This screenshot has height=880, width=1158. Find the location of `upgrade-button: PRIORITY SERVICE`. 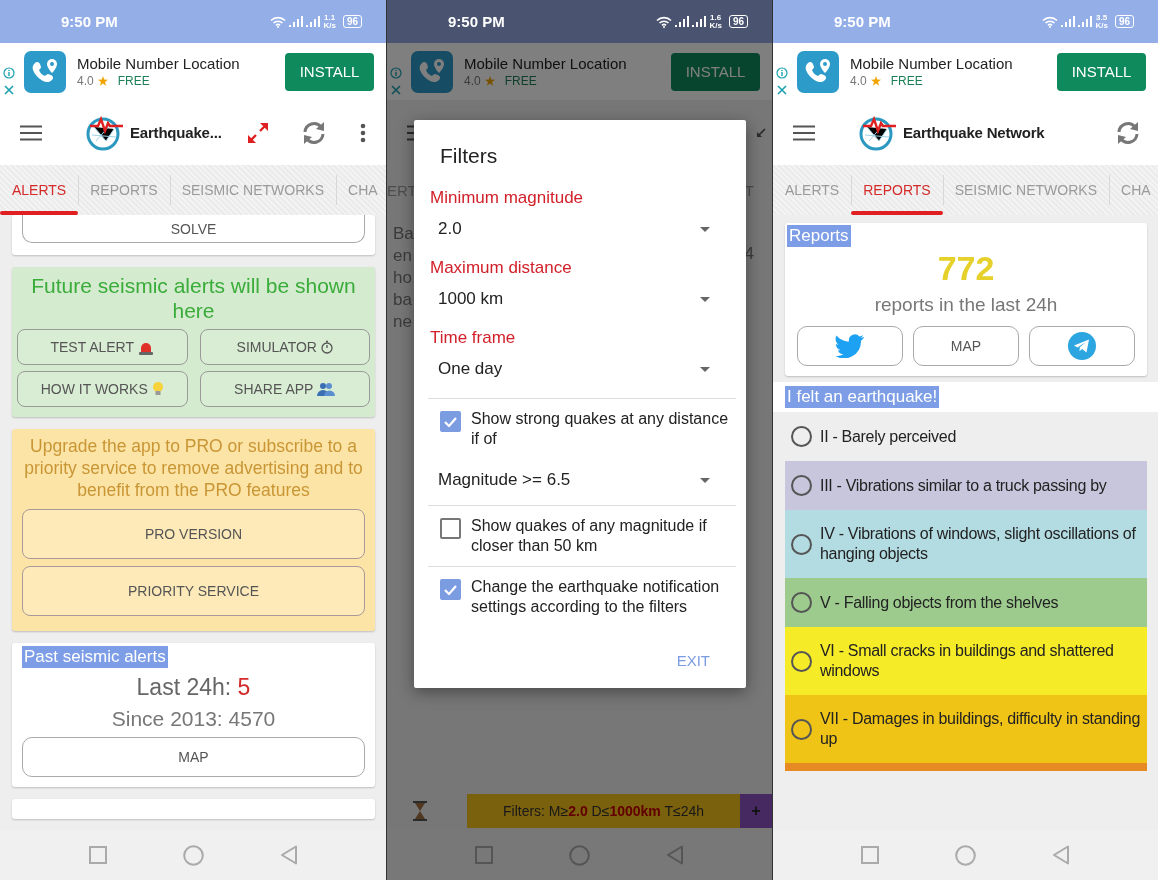

upgrade-button: PRIORITY SERVICE is located at coordinates (193, 591).